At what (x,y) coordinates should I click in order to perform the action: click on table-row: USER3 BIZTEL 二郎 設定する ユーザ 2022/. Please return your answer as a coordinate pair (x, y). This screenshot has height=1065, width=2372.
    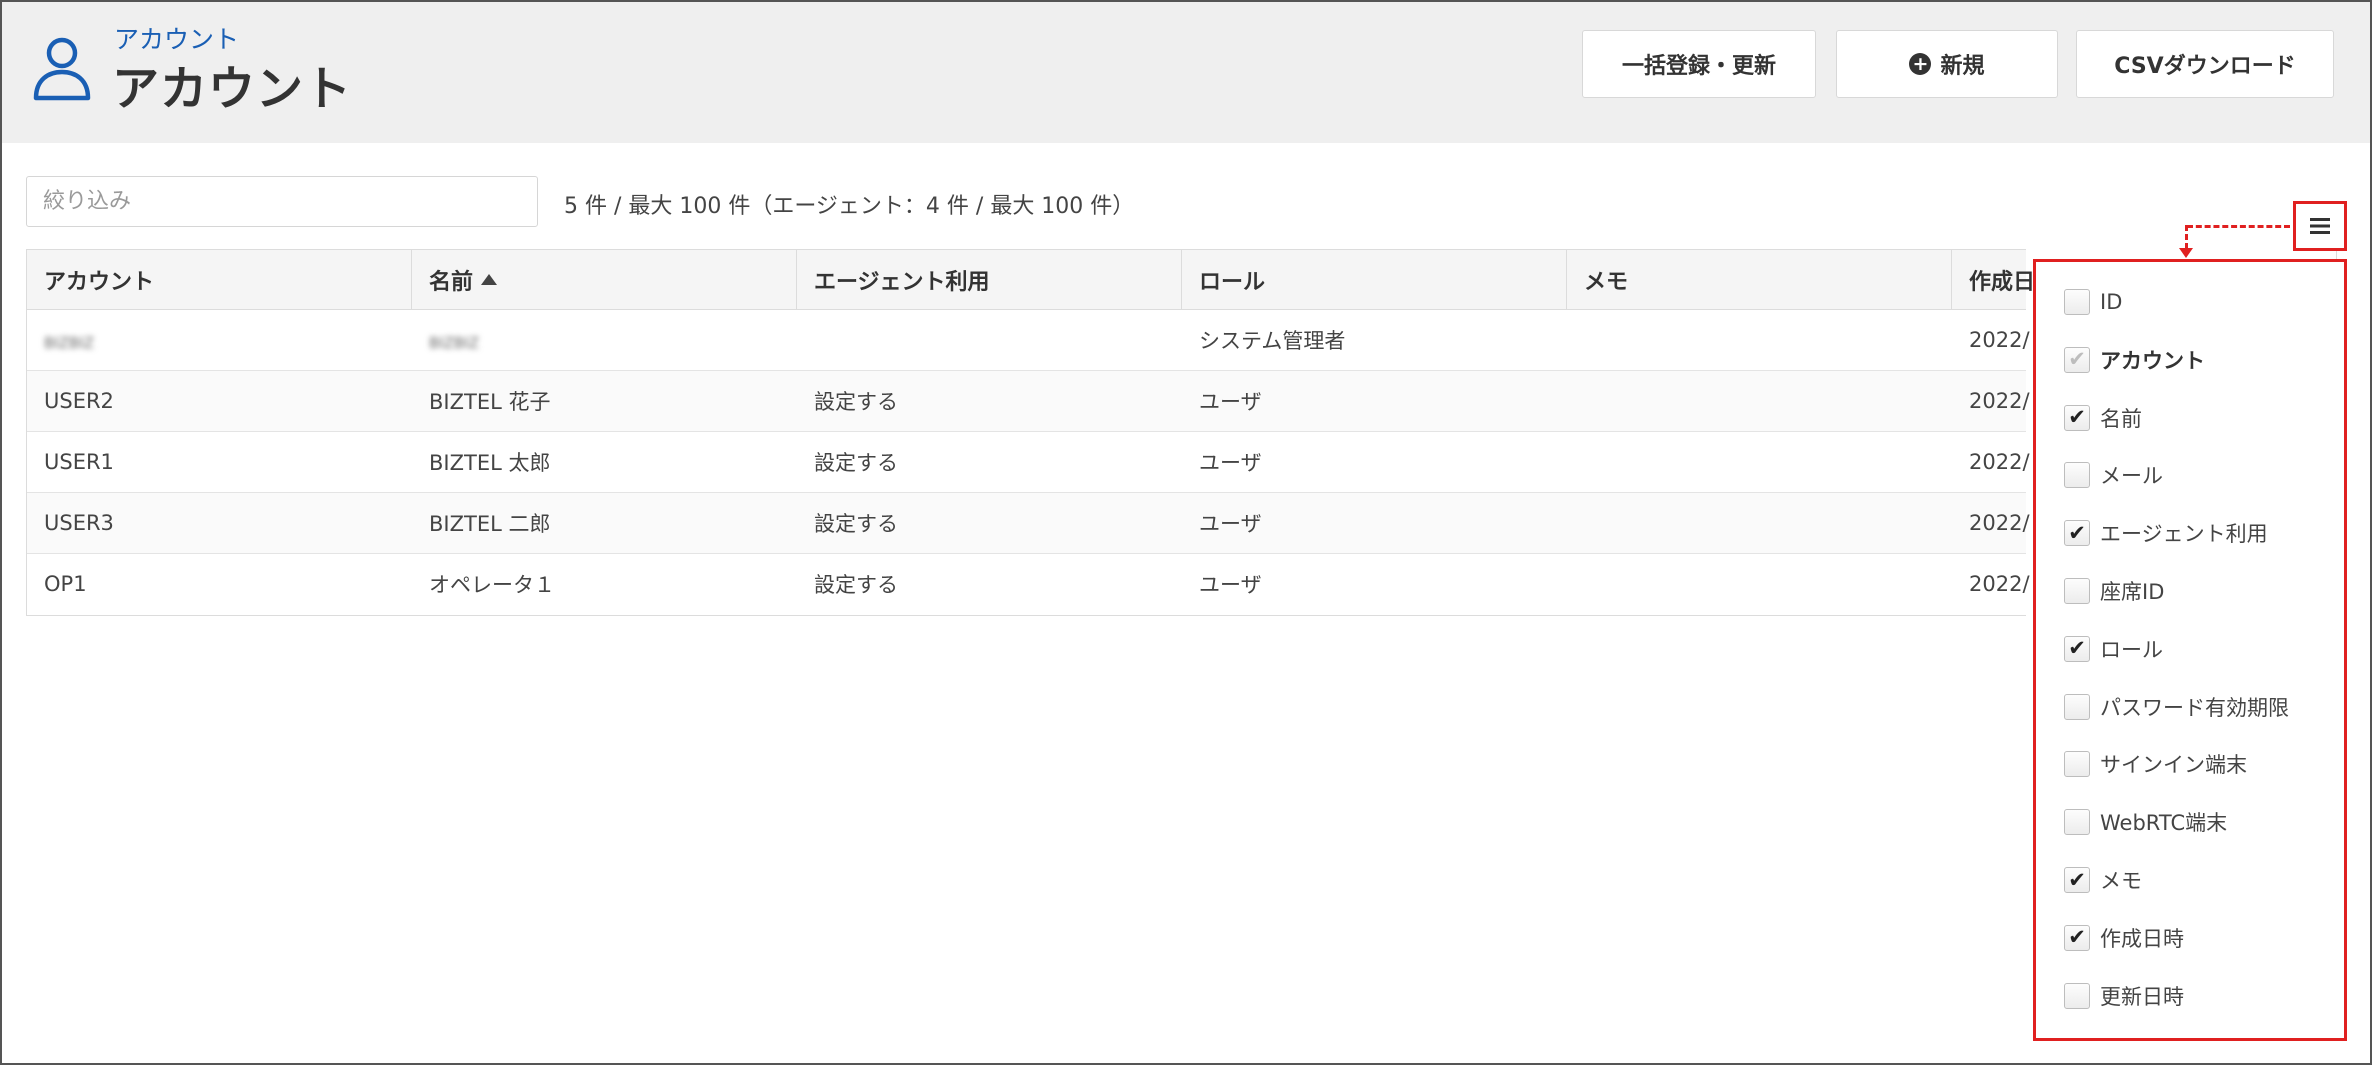
    Looking at the image, I should click on (1028, 523).